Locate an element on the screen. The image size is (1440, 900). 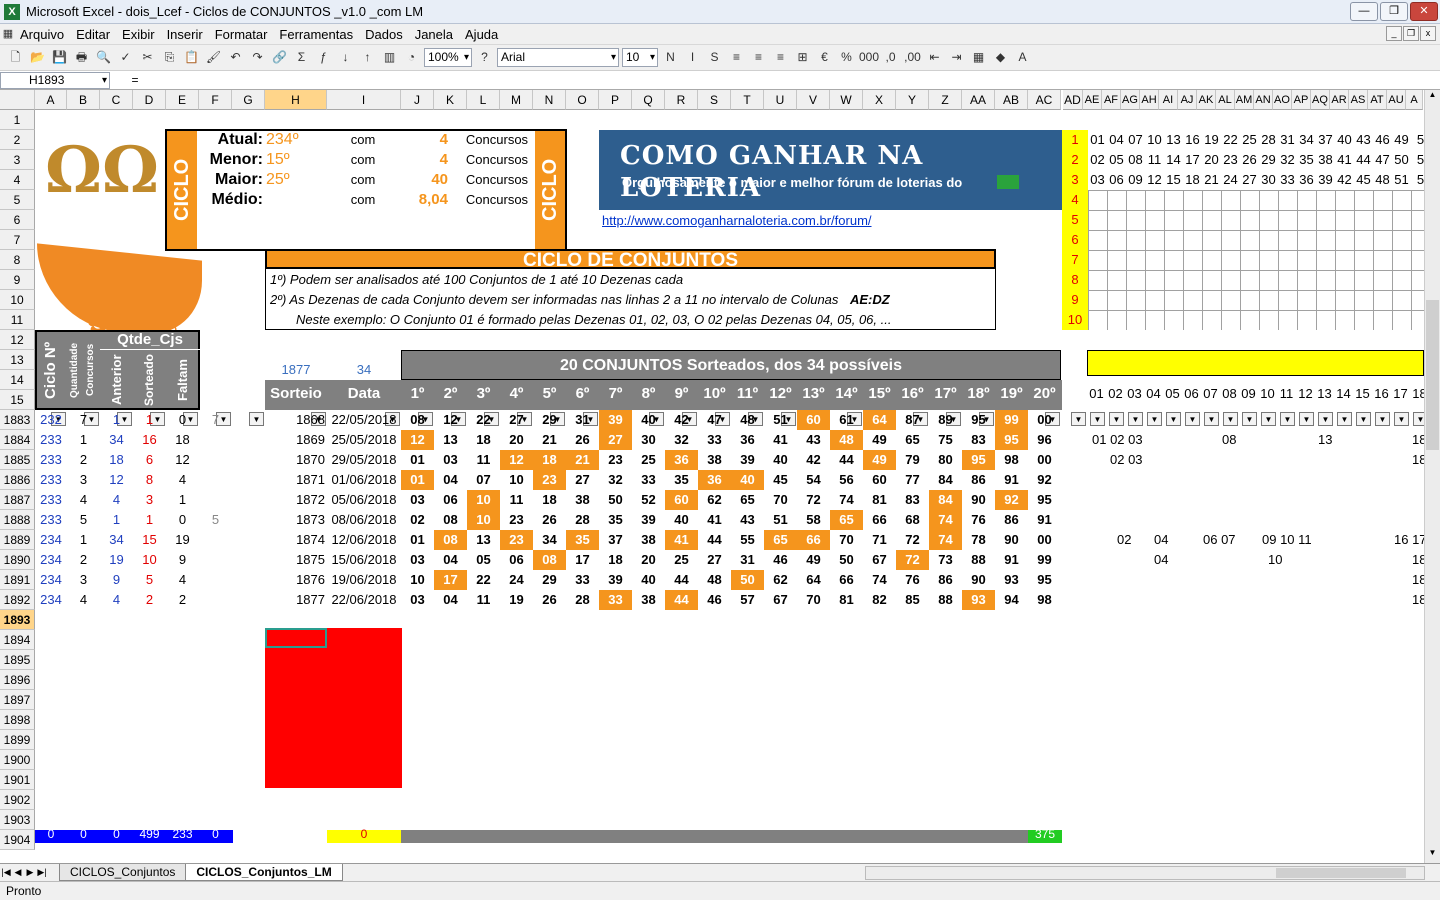
row-number: 55 is located at coordinates (747, 540).